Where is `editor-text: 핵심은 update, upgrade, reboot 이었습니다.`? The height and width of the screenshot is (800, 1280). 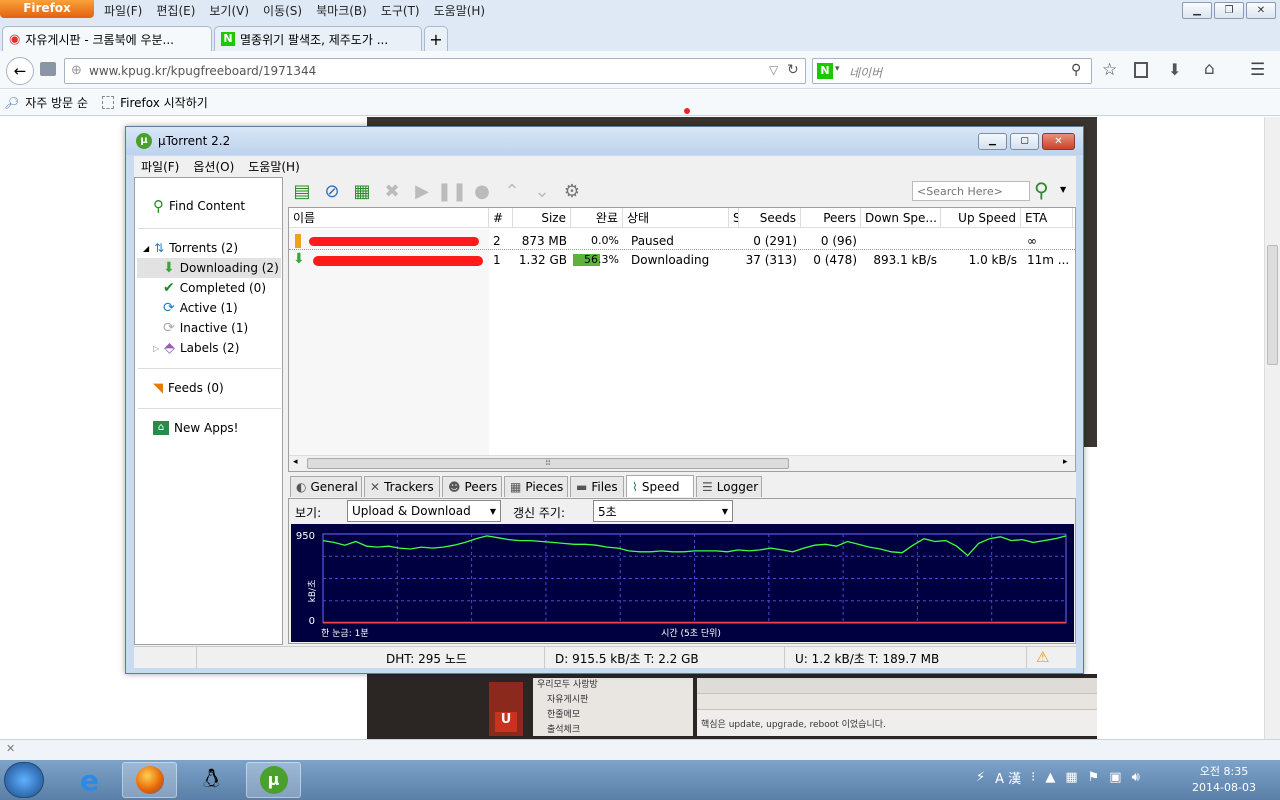 editor-text: 핵심은 update, upgrade, reboot 이었습니다. is located at coordinates (897, 723).